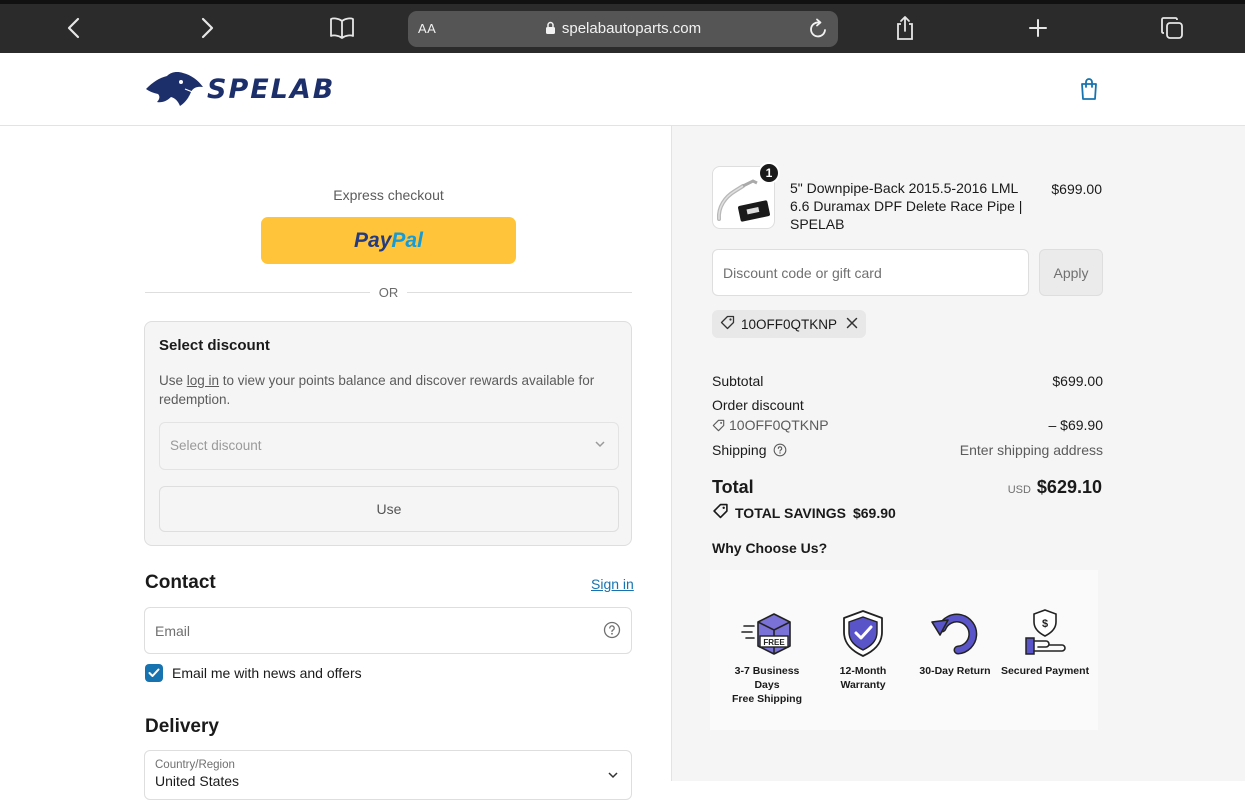 This screenshot has height=800, width=1245. I want to click on applied-code-text: 10OFF0QTKNP, so click(789, 324).